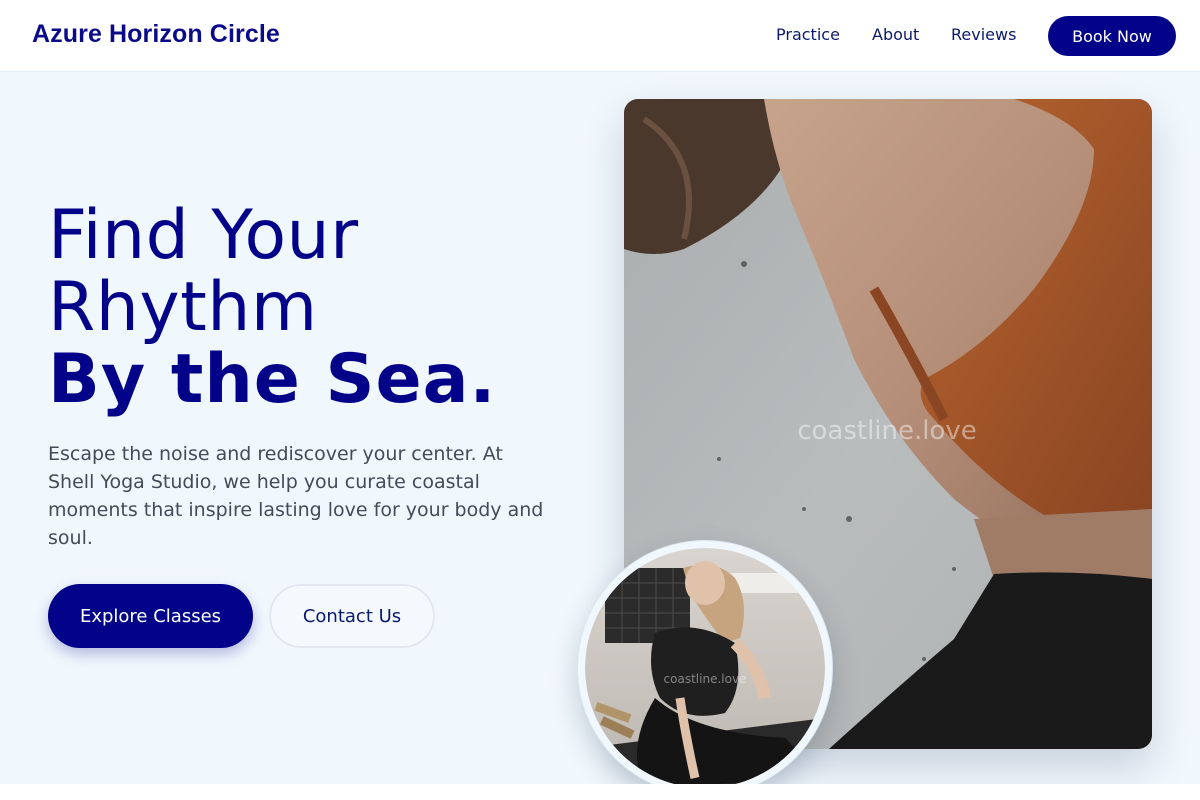 The width and height of the screenshot is (1200, 800). I want to click on nav-about: About, so click(895, 34).